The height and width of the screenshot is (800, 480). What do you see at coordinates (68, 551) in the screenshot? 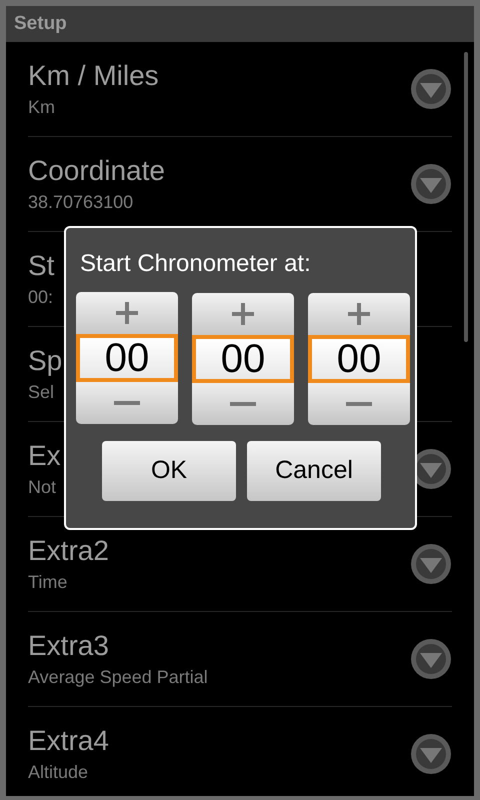
I see `setting-title: Extra2` at bounding box center [68, 551].